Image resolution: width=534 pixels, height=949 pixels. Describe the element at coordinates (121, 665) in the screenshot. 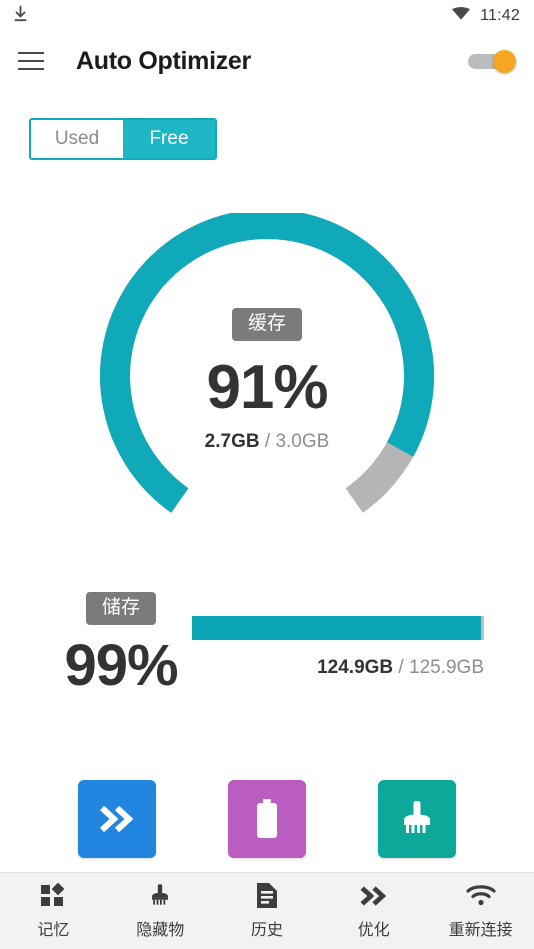

I see `storage-percent: 99%` at that location.